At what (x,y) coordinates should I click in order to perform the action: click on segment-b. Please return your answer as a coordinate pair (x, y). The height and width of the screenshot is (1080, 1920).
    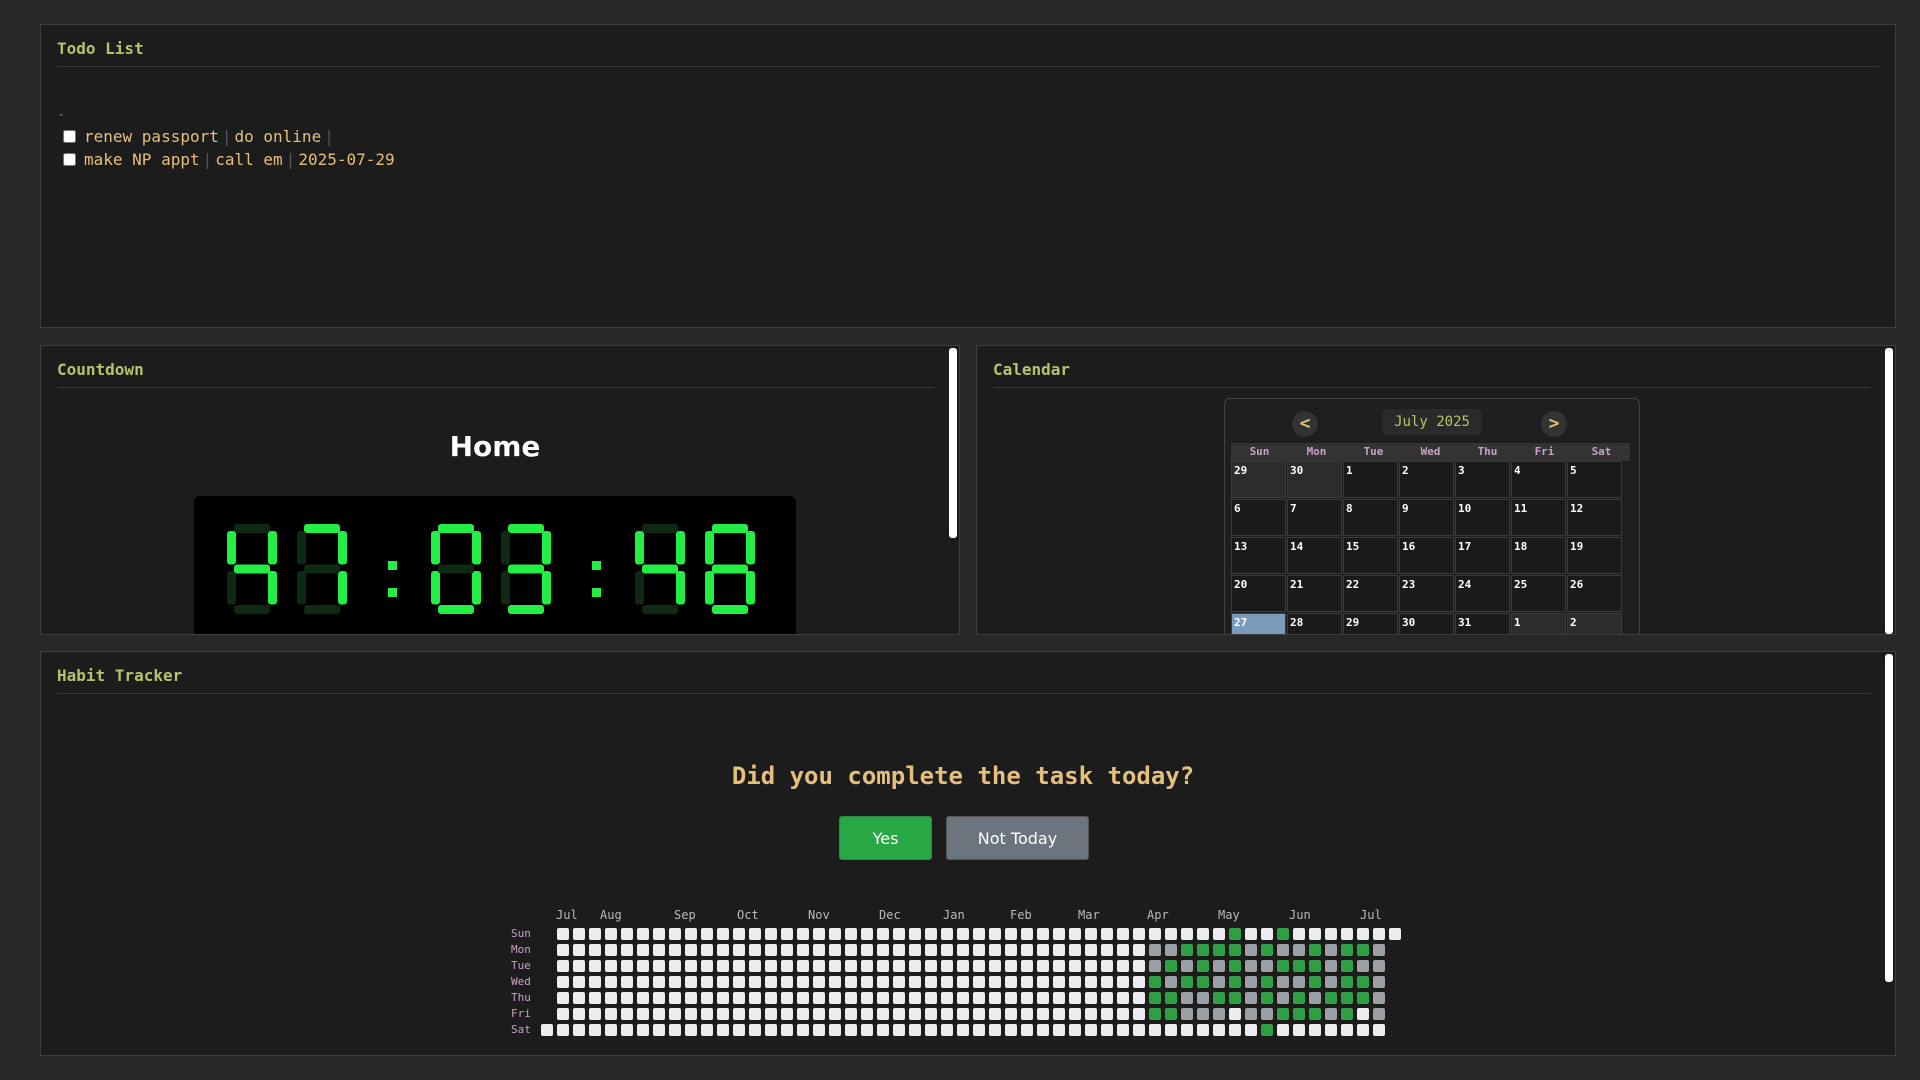
    Looking at the image, I should click on (546, 548).